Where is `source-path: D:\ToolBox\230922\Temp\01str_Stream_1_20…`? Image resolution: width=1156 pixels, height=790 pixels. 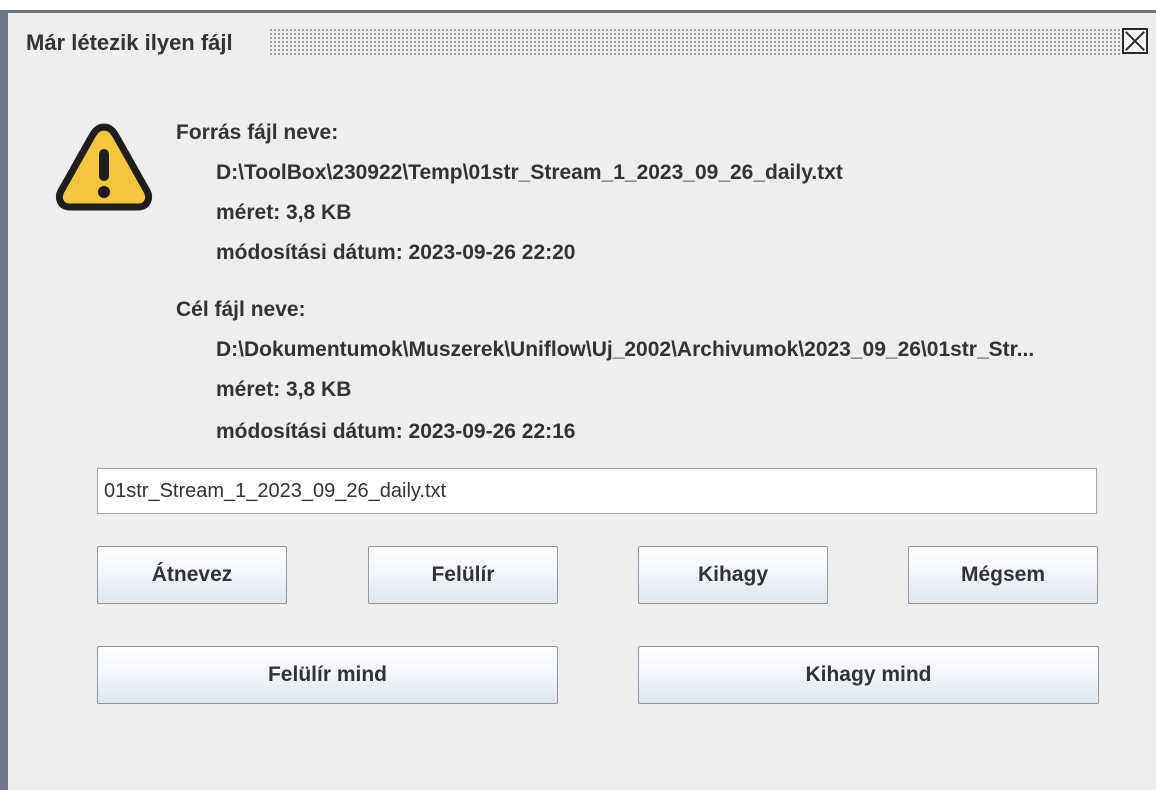
source-path: D:\ToolBox\230922\Temp\01str_Stream_1_20… is located at coordinates (529, 172).